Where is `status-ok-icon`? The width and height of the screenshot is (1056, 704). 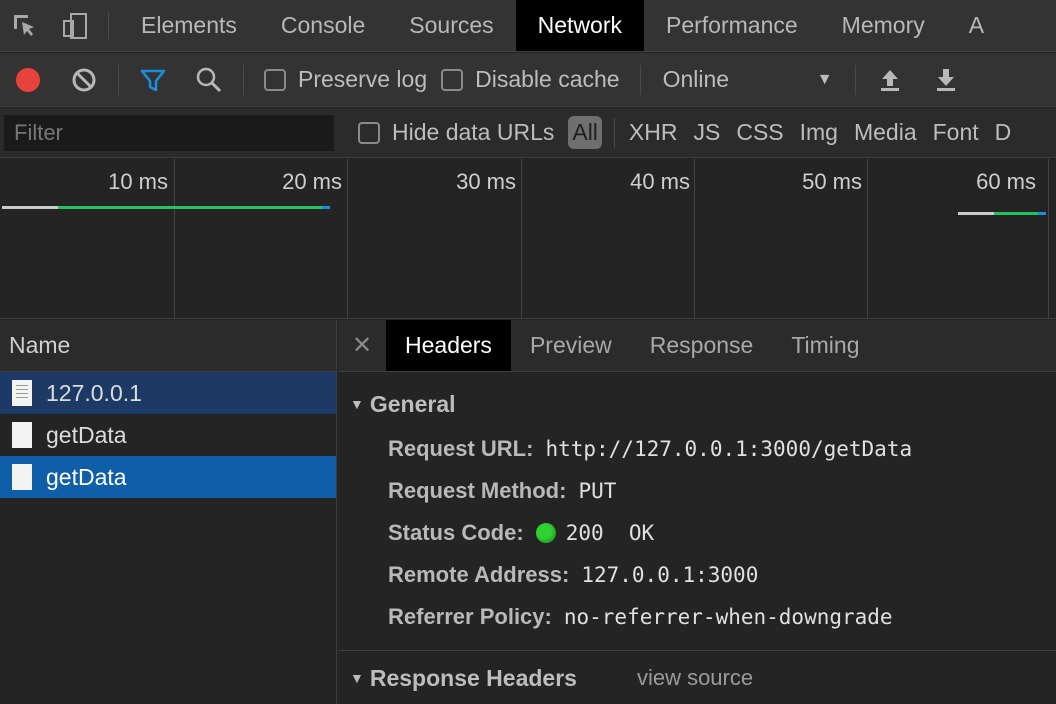
status-ok-icon is located at coordinates (545, 533).